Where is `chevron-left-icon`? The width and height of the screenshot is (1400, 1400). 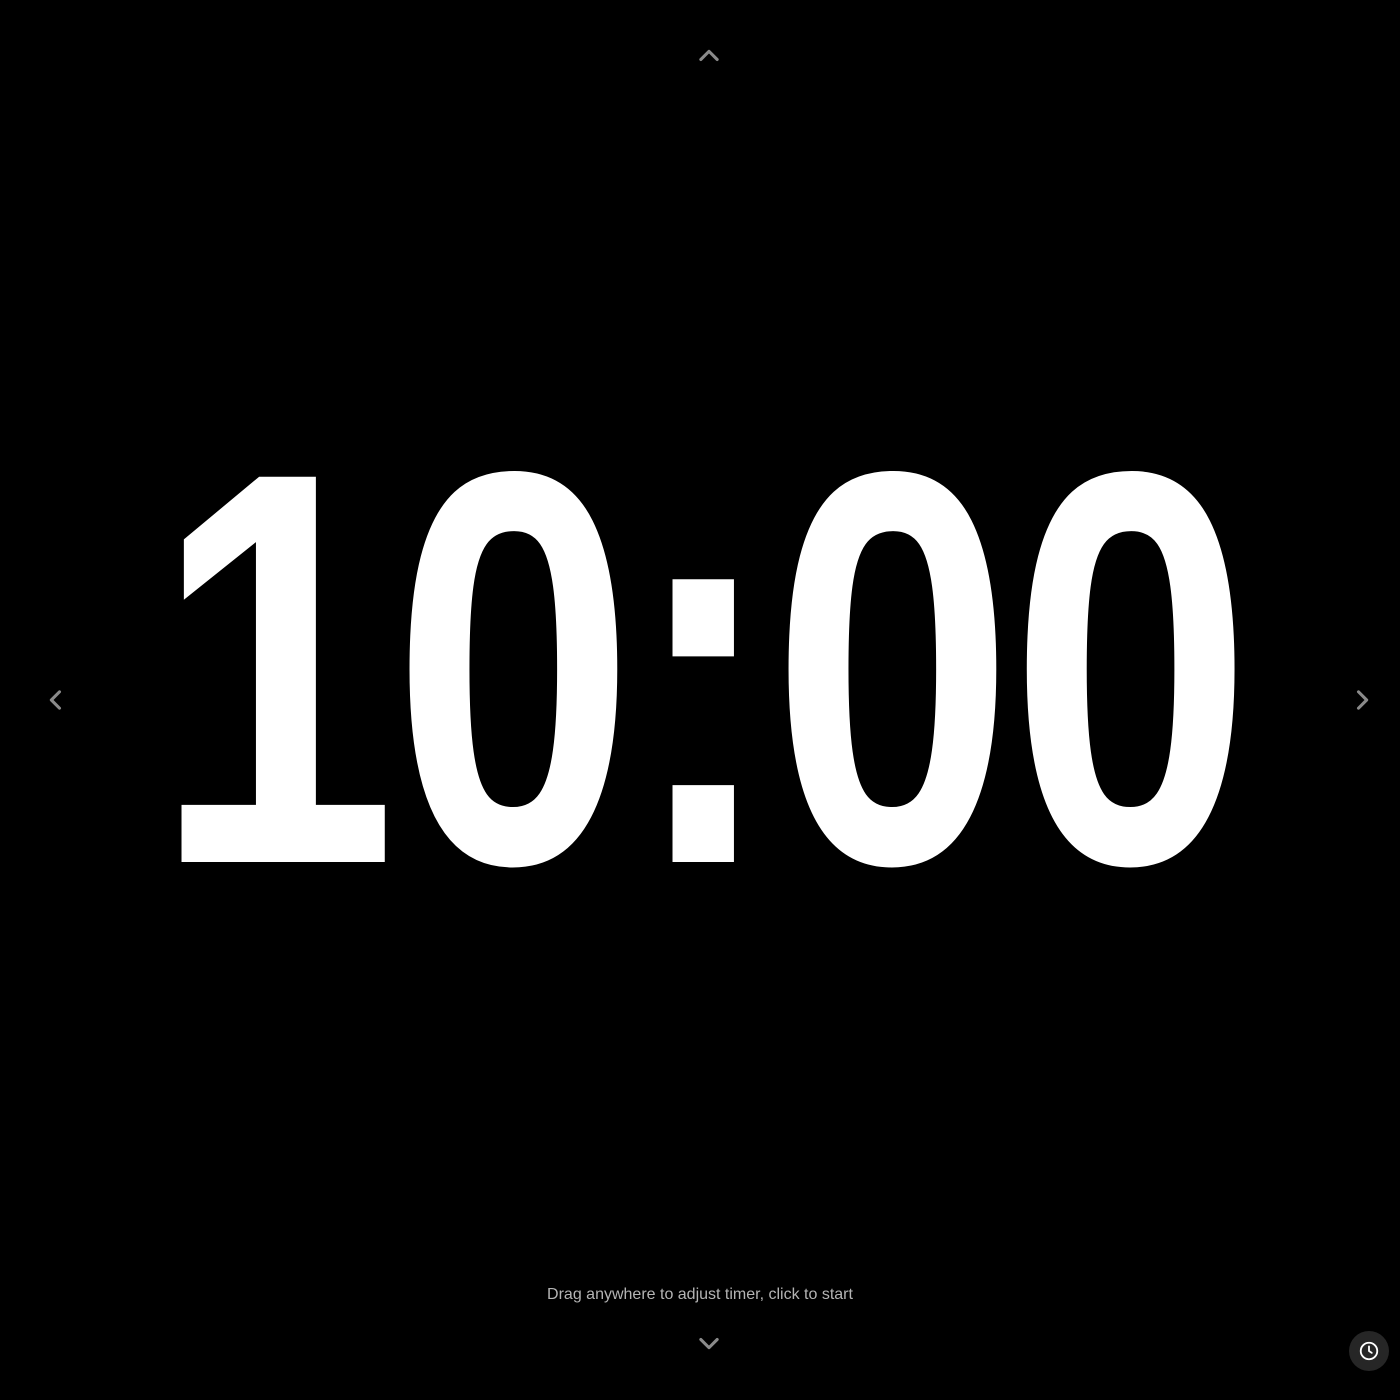 chevron-left-icon is located at coordinates (55, 700).